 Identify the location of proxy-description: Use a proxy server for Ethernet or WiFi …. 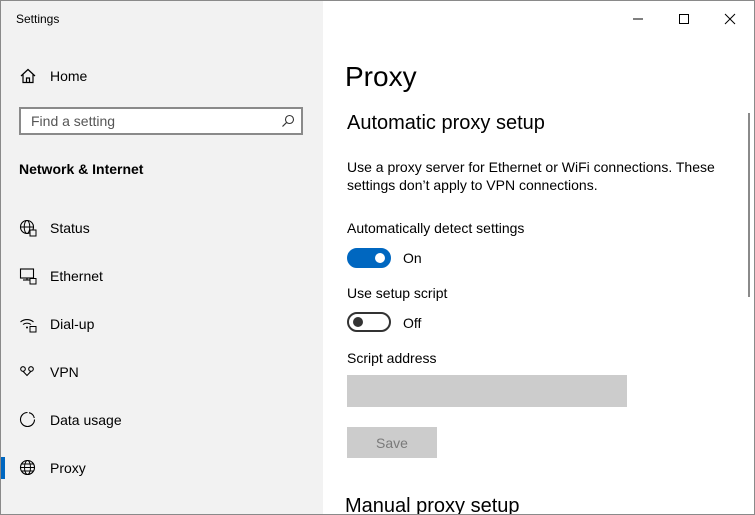
(531, 176).